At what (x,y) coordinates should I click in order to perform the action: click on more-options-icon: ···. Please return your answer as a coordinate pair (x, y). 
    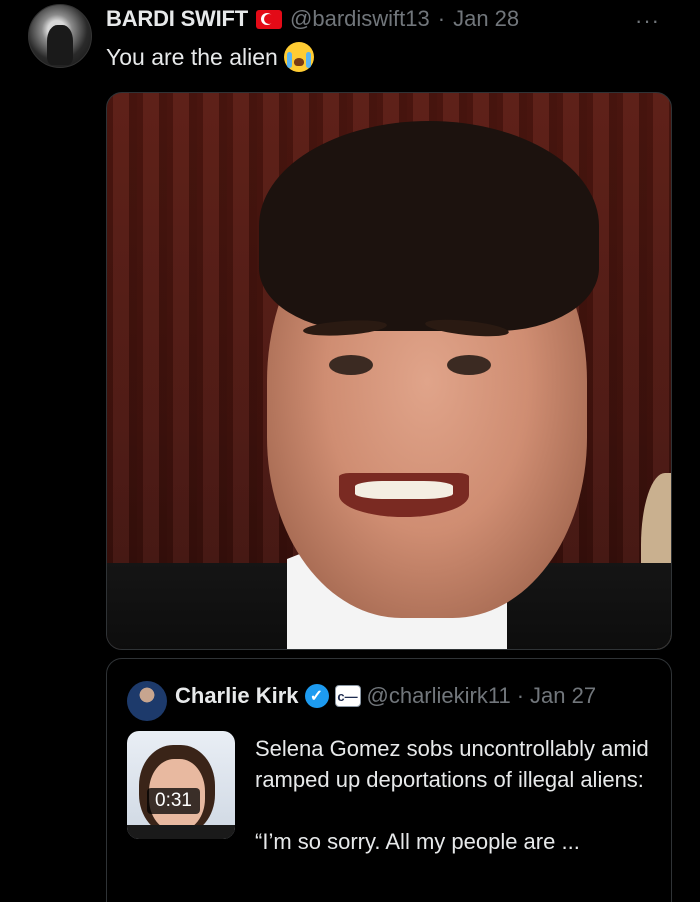
    Looking at the image, I should click on (647, 21).